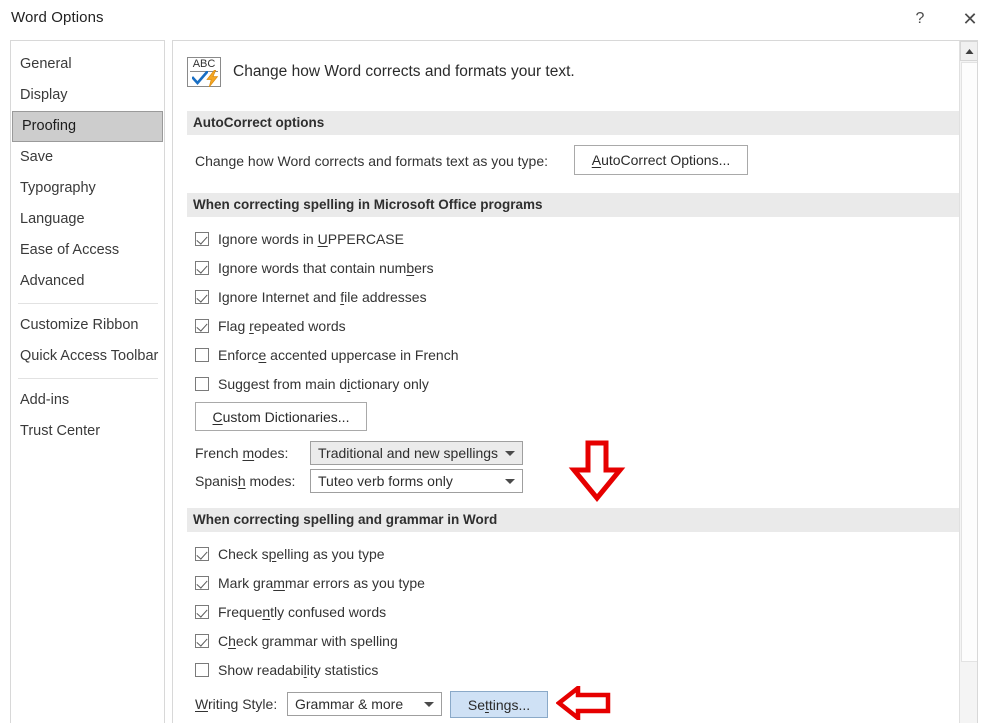 This screenshot has height=723, width=1000. I want to click on scrollbar-up-button, so click(968, 51).